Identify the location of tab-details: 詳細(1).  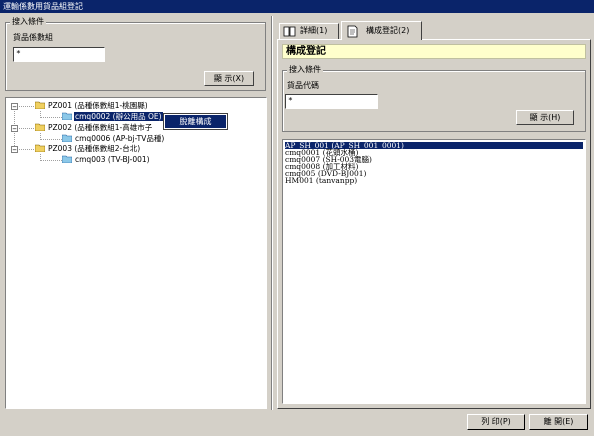
(309, 31).